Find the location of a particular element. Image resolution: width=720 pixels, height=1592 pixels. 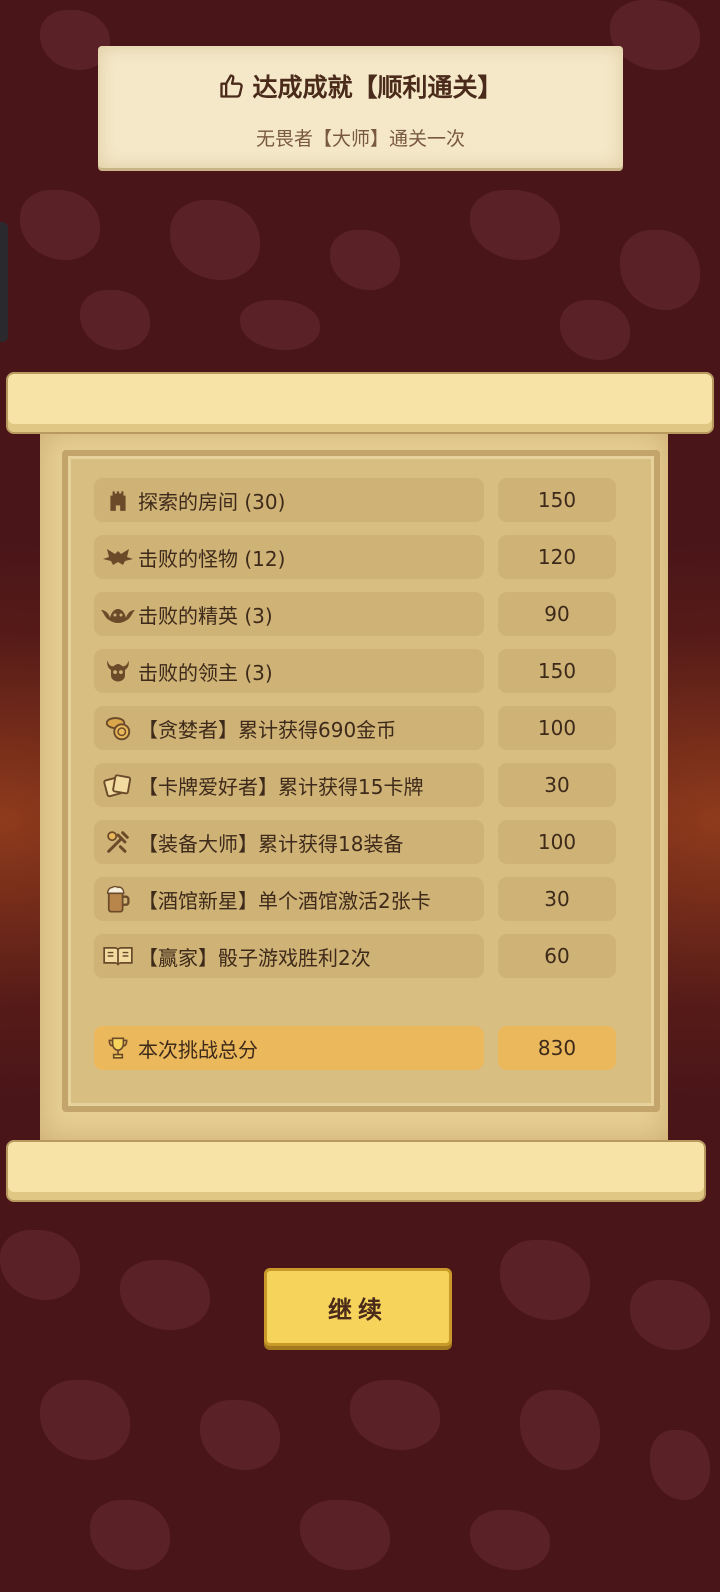

score-row-total: 本次挑战总分 830 is located at coordinates (355, 1048).